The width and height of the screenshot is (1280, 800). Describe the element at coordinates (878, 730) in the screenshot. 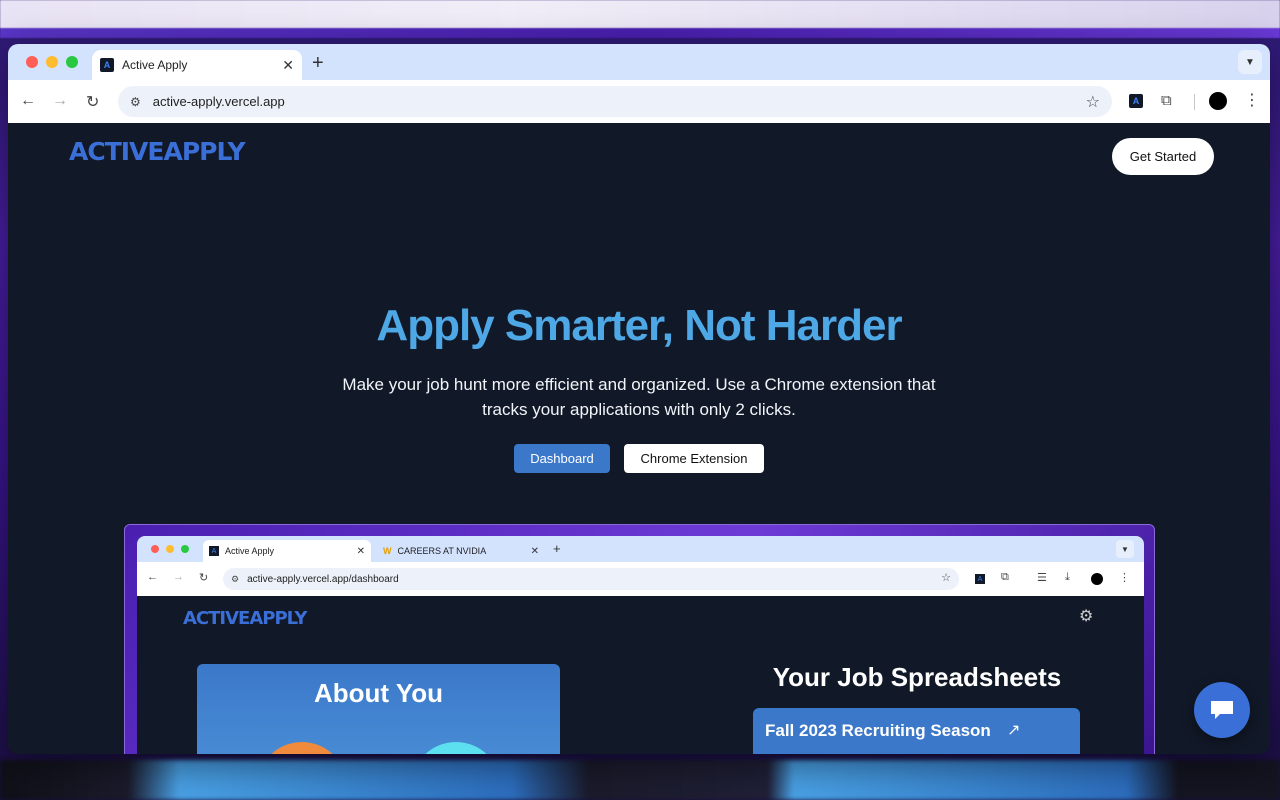

I see `preview-season-title: Fall 2023 Recruiting Season` at that location.